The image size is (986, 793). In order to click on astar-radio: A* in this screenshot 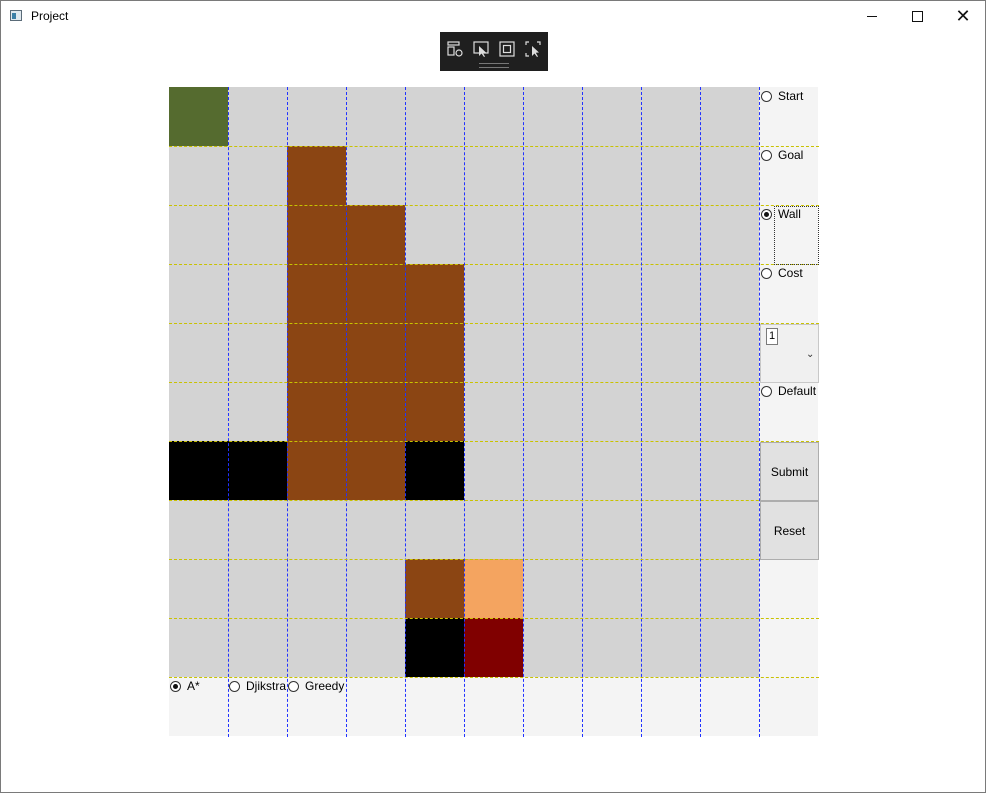, I will do `click(185, 686)`.